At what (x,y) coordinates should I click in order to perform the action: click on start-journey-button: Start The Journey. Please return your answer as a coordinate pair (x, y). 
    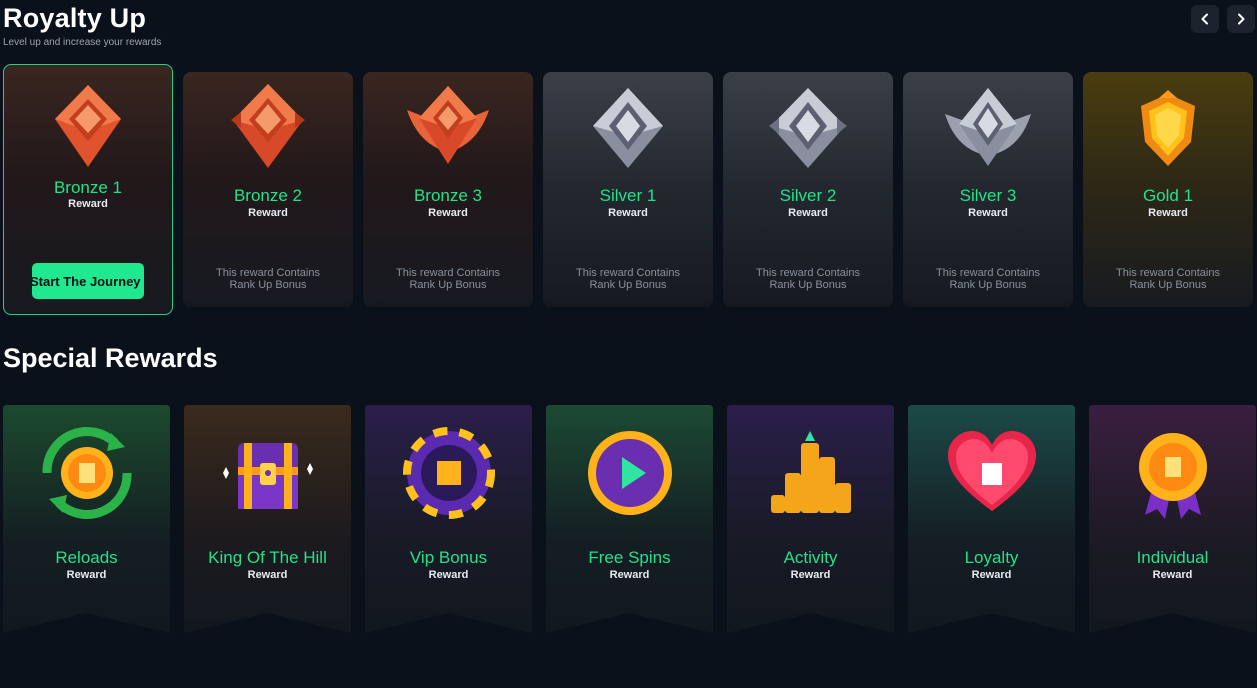
    Looking at the image, I should click on (88, 281).